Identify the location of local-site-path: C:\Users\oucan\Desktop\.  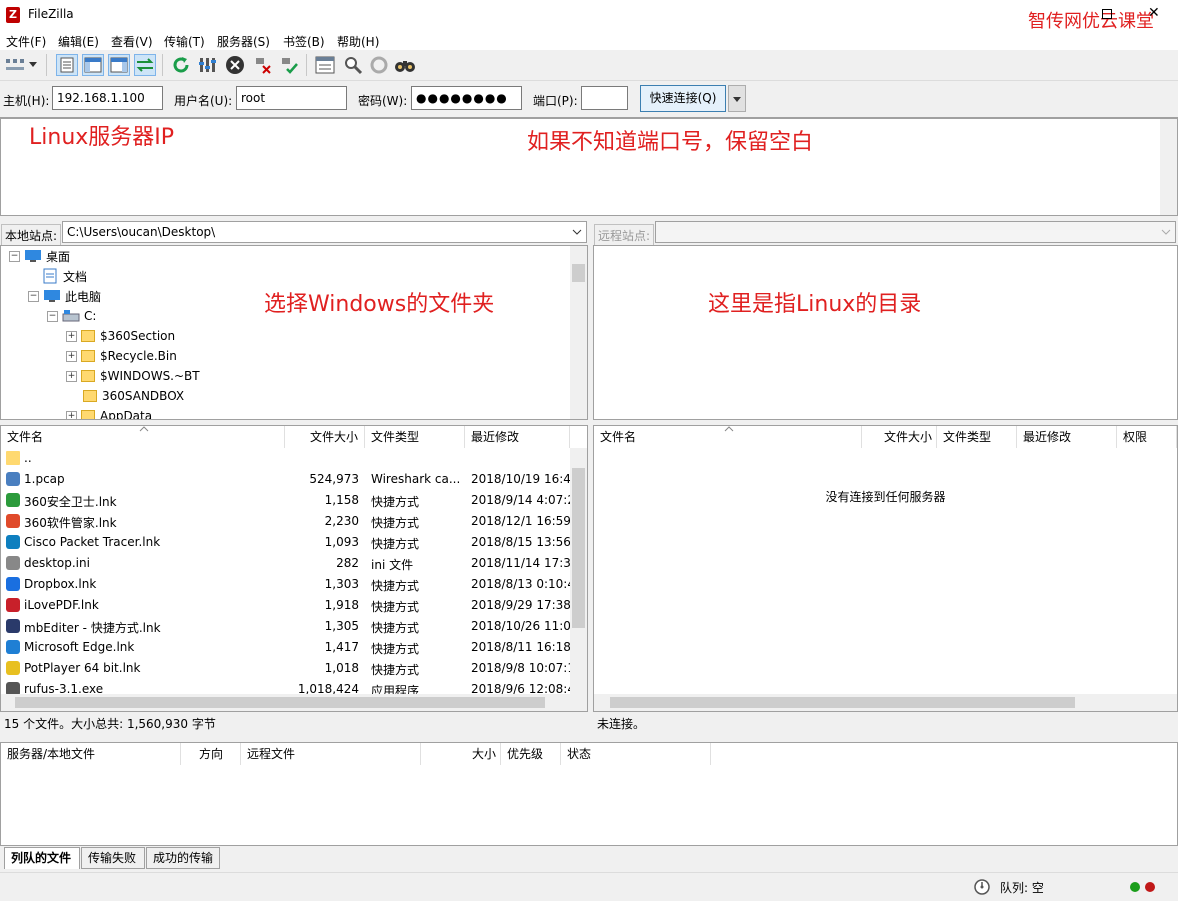
(324, 232).